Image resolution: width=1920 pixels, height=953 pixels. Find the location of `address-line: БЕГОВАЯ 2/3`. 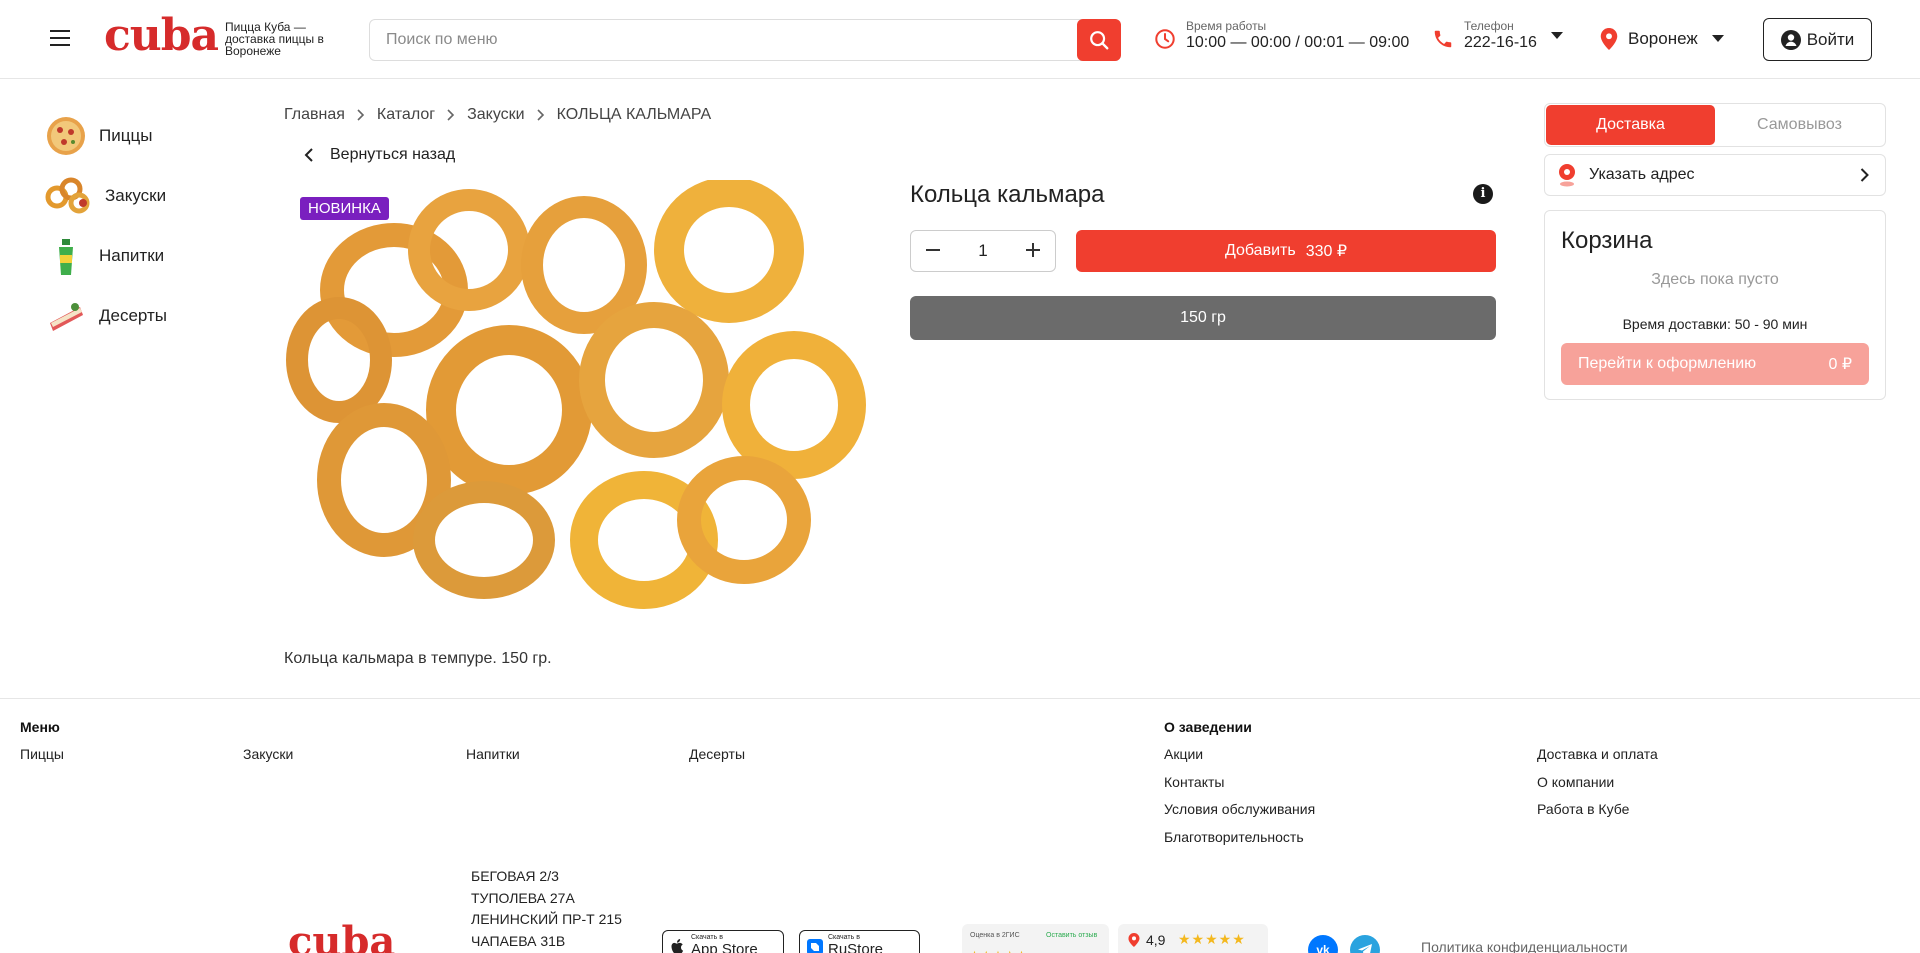

address-line: БЕГОВАЯ 2/3 is located at coordinates (515, 876).